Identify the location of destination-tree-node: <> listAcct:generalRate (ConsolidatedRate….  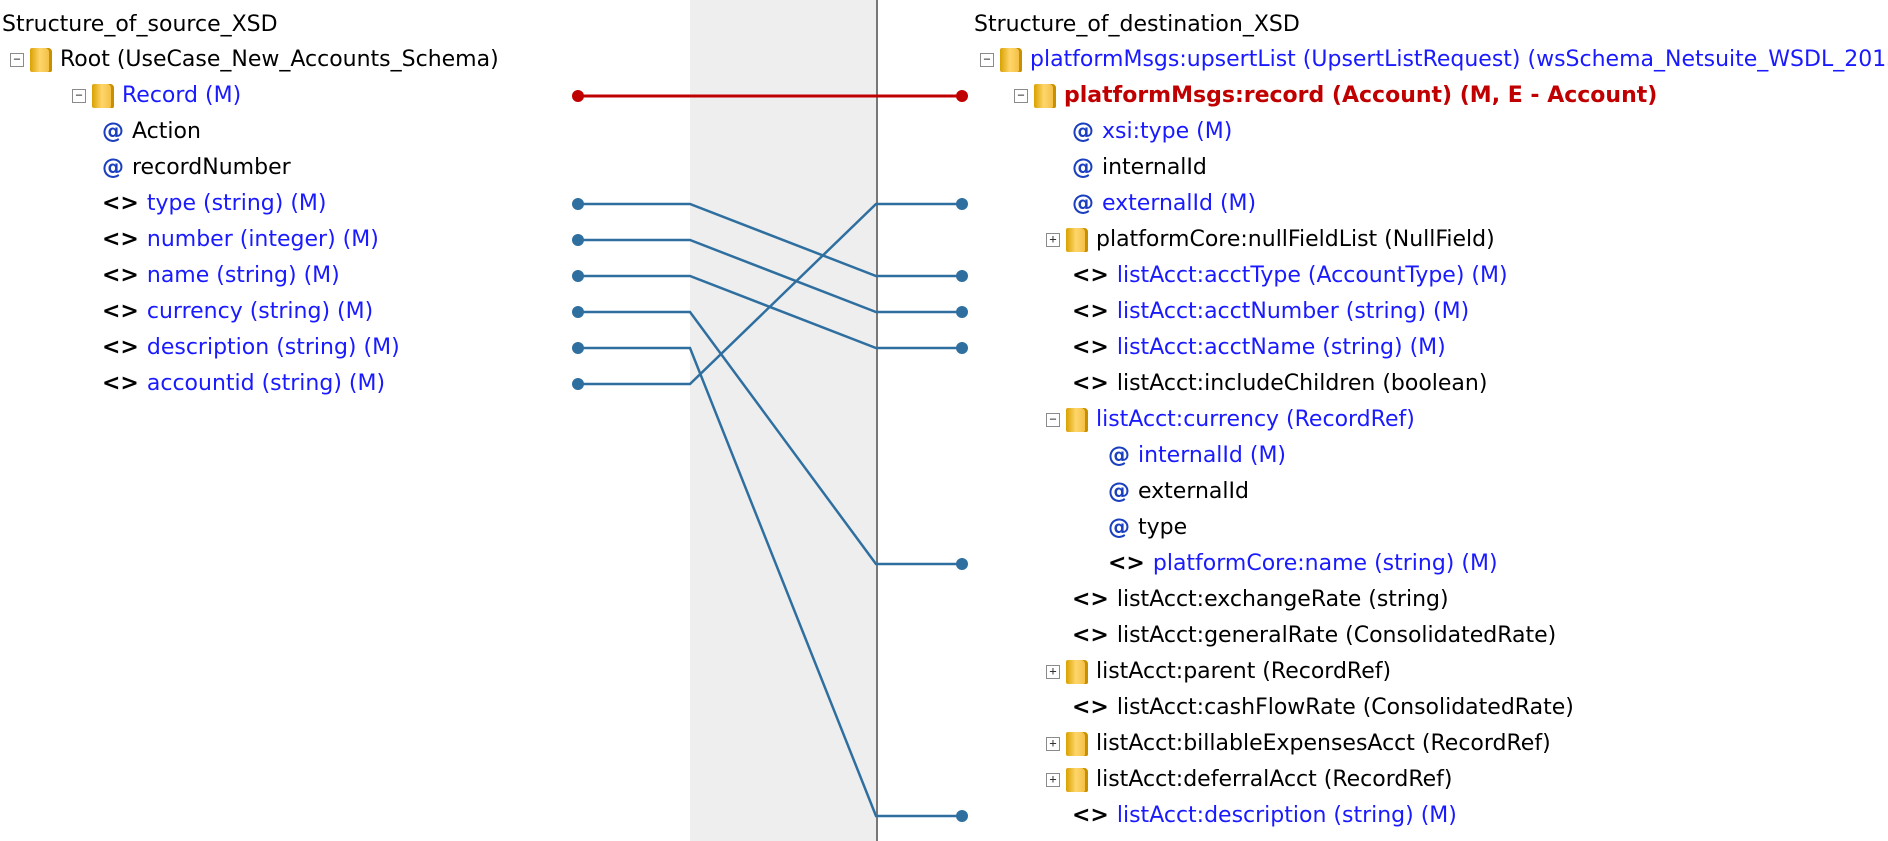
(1314, 636).